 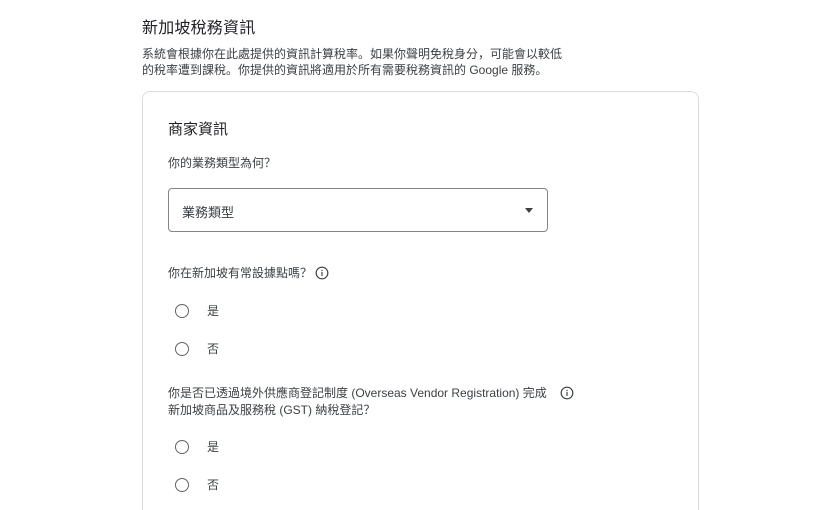 What do you see at coordinates (199, 28) in the screenshot?
I see `section-title: 新加坡稅務資訊` at bounding box center [199, 28].